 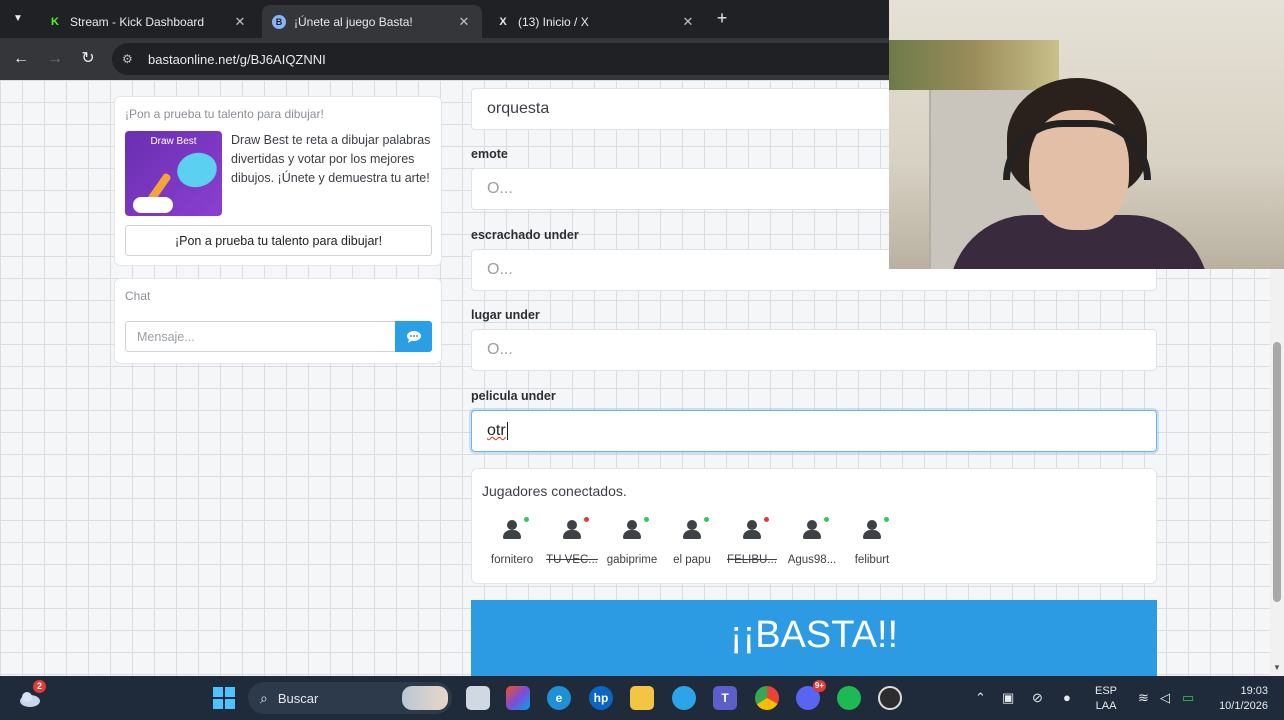 What do you see at coordinates (505, 315) in the screenshot?
I see `field-label-lugar-under: lugar under` at bounding box center [505, 315].